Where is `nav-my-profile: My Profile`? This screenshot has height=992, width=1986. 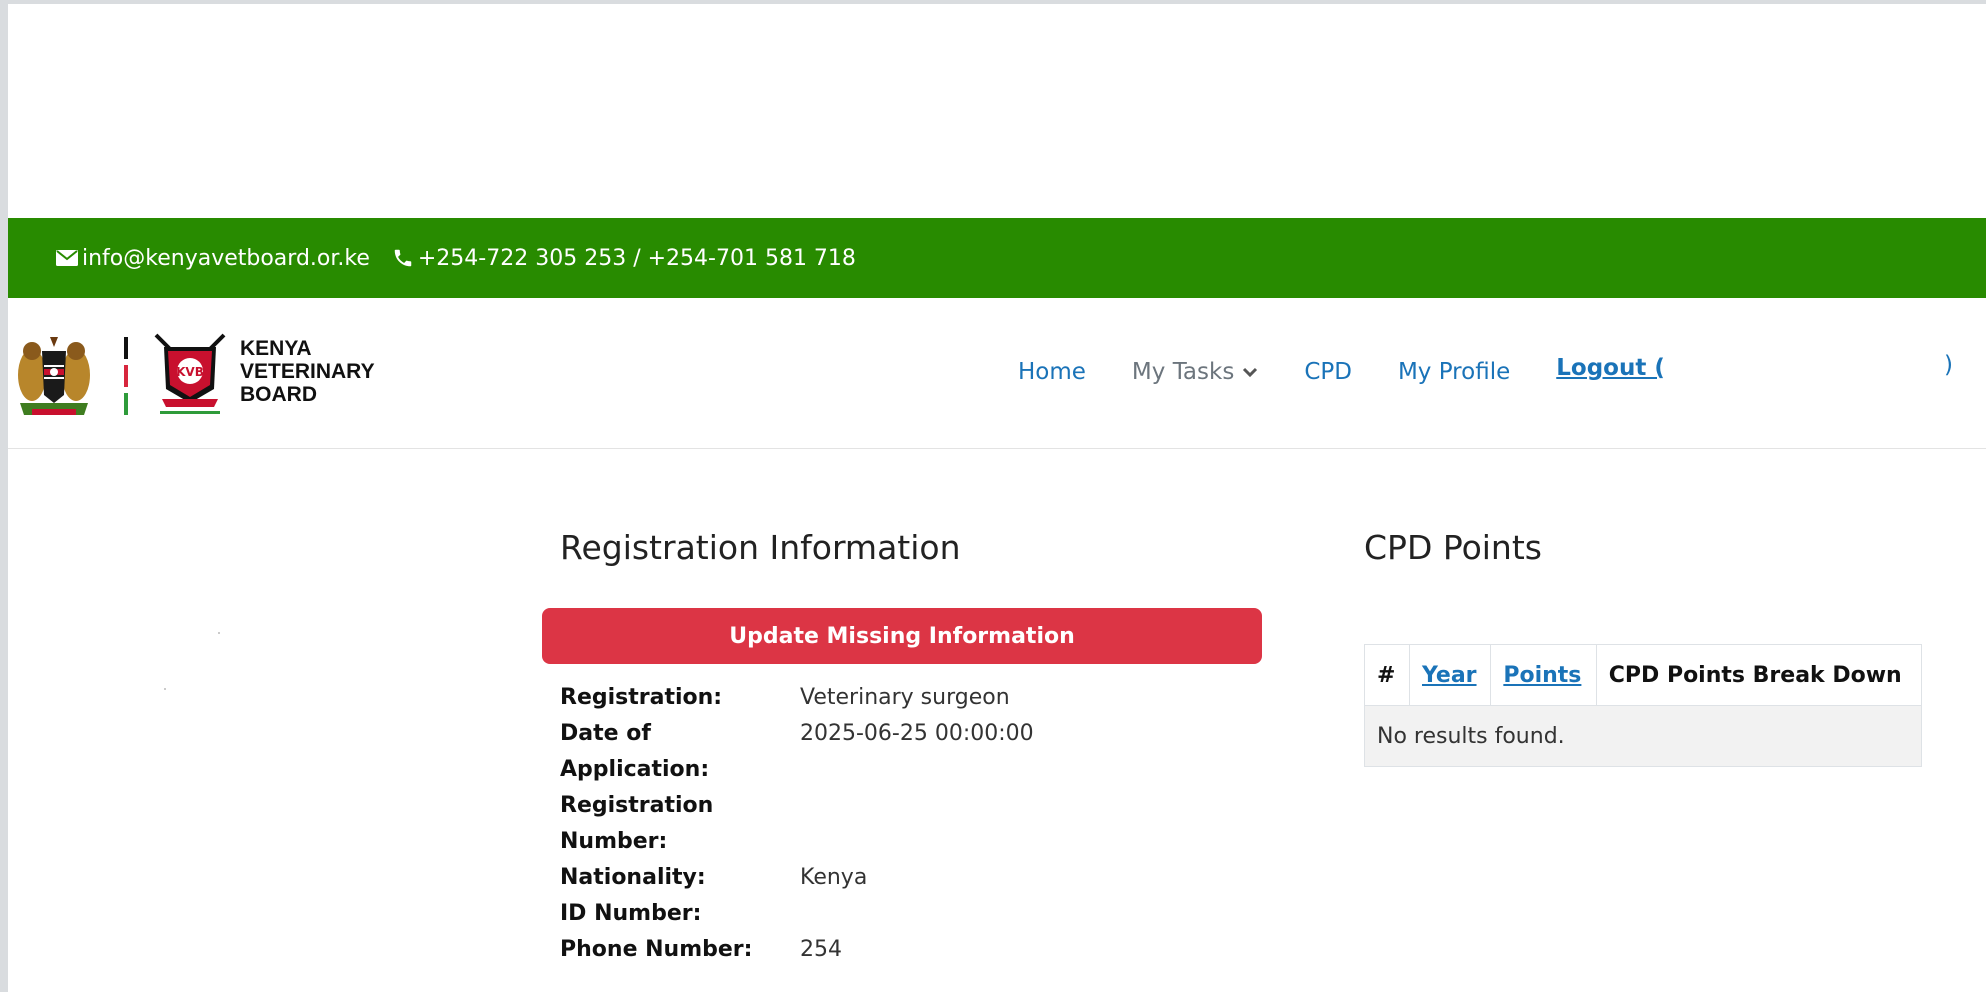
nav-my-profile: My Profile is located at coordinates (1454, 372).